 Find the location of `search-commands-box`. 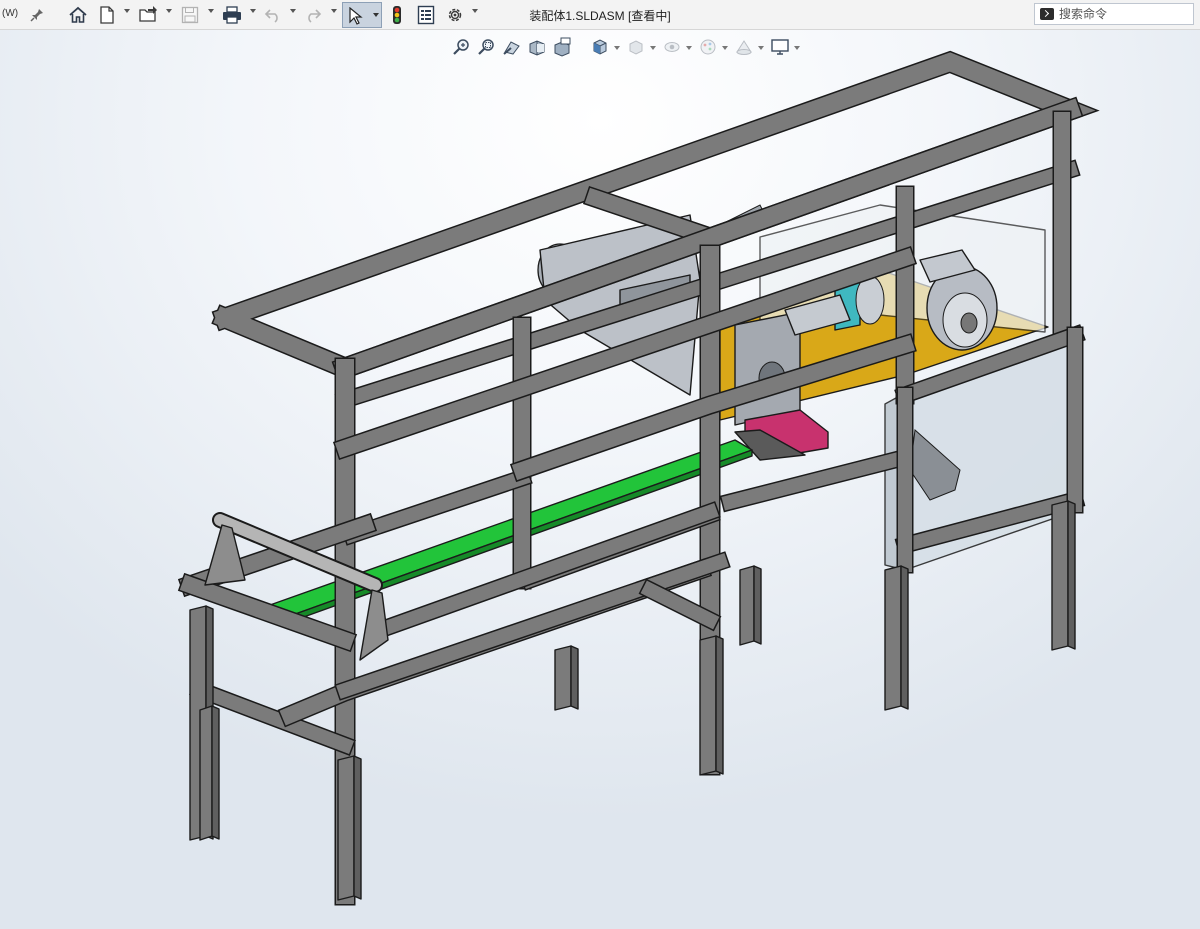

search-commands-box is located at coordinates (1114, 14).